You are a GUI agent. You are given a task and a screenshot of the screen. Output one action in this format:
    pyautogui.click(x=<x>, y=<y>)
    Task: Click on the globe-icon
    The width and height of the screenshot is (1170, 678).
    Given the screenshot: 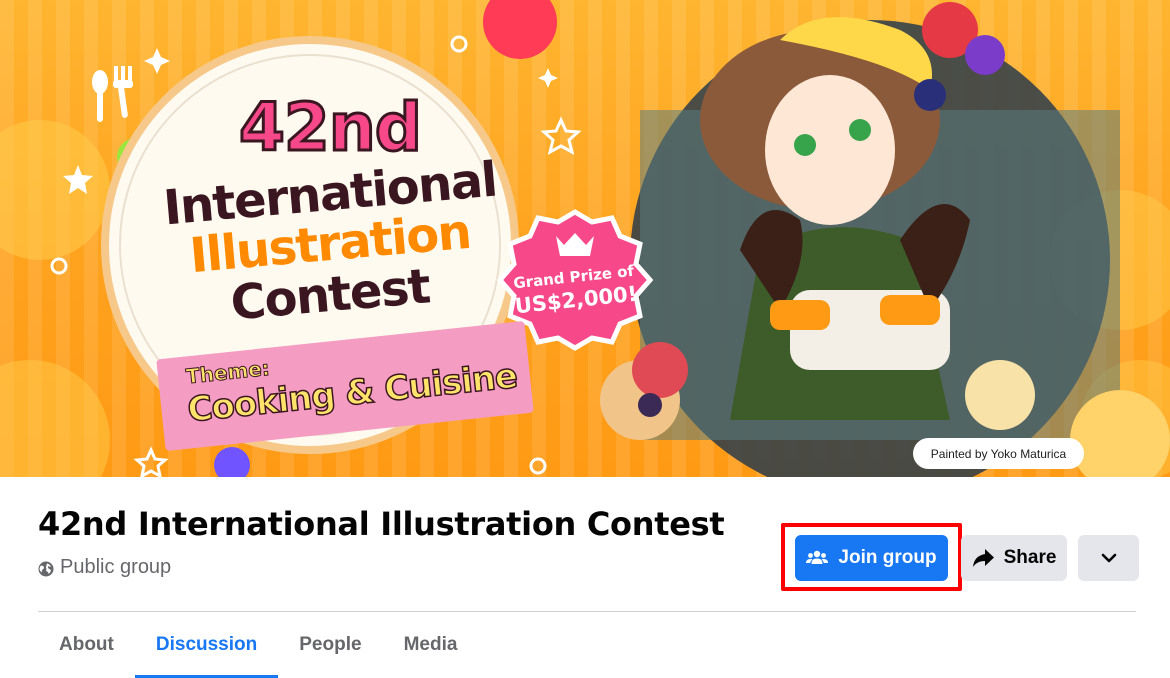 What is the action you would take?
    pyautogui.click(x=46, y=568)
    